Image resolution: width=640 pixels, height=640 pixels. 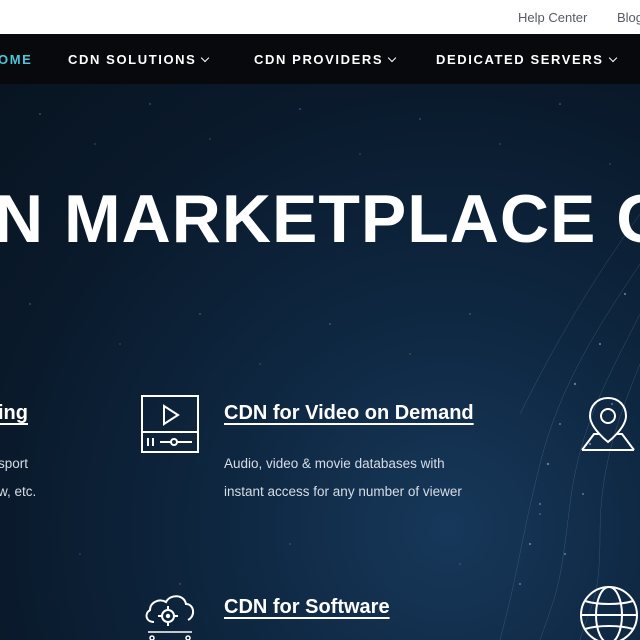 What do you see at coordinates (14, 463) in the screenshot?
I see `service-left-desc-line1: sport` at bounding box center [14, 463].